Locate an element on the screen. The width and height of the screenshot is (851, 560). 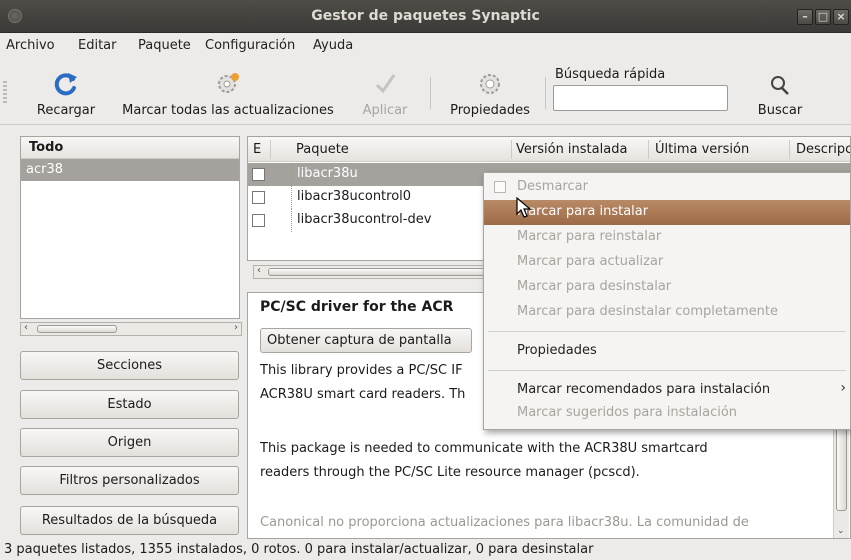
quick-search-label: Búsqueda rápida is located at coordinates (610, 74).